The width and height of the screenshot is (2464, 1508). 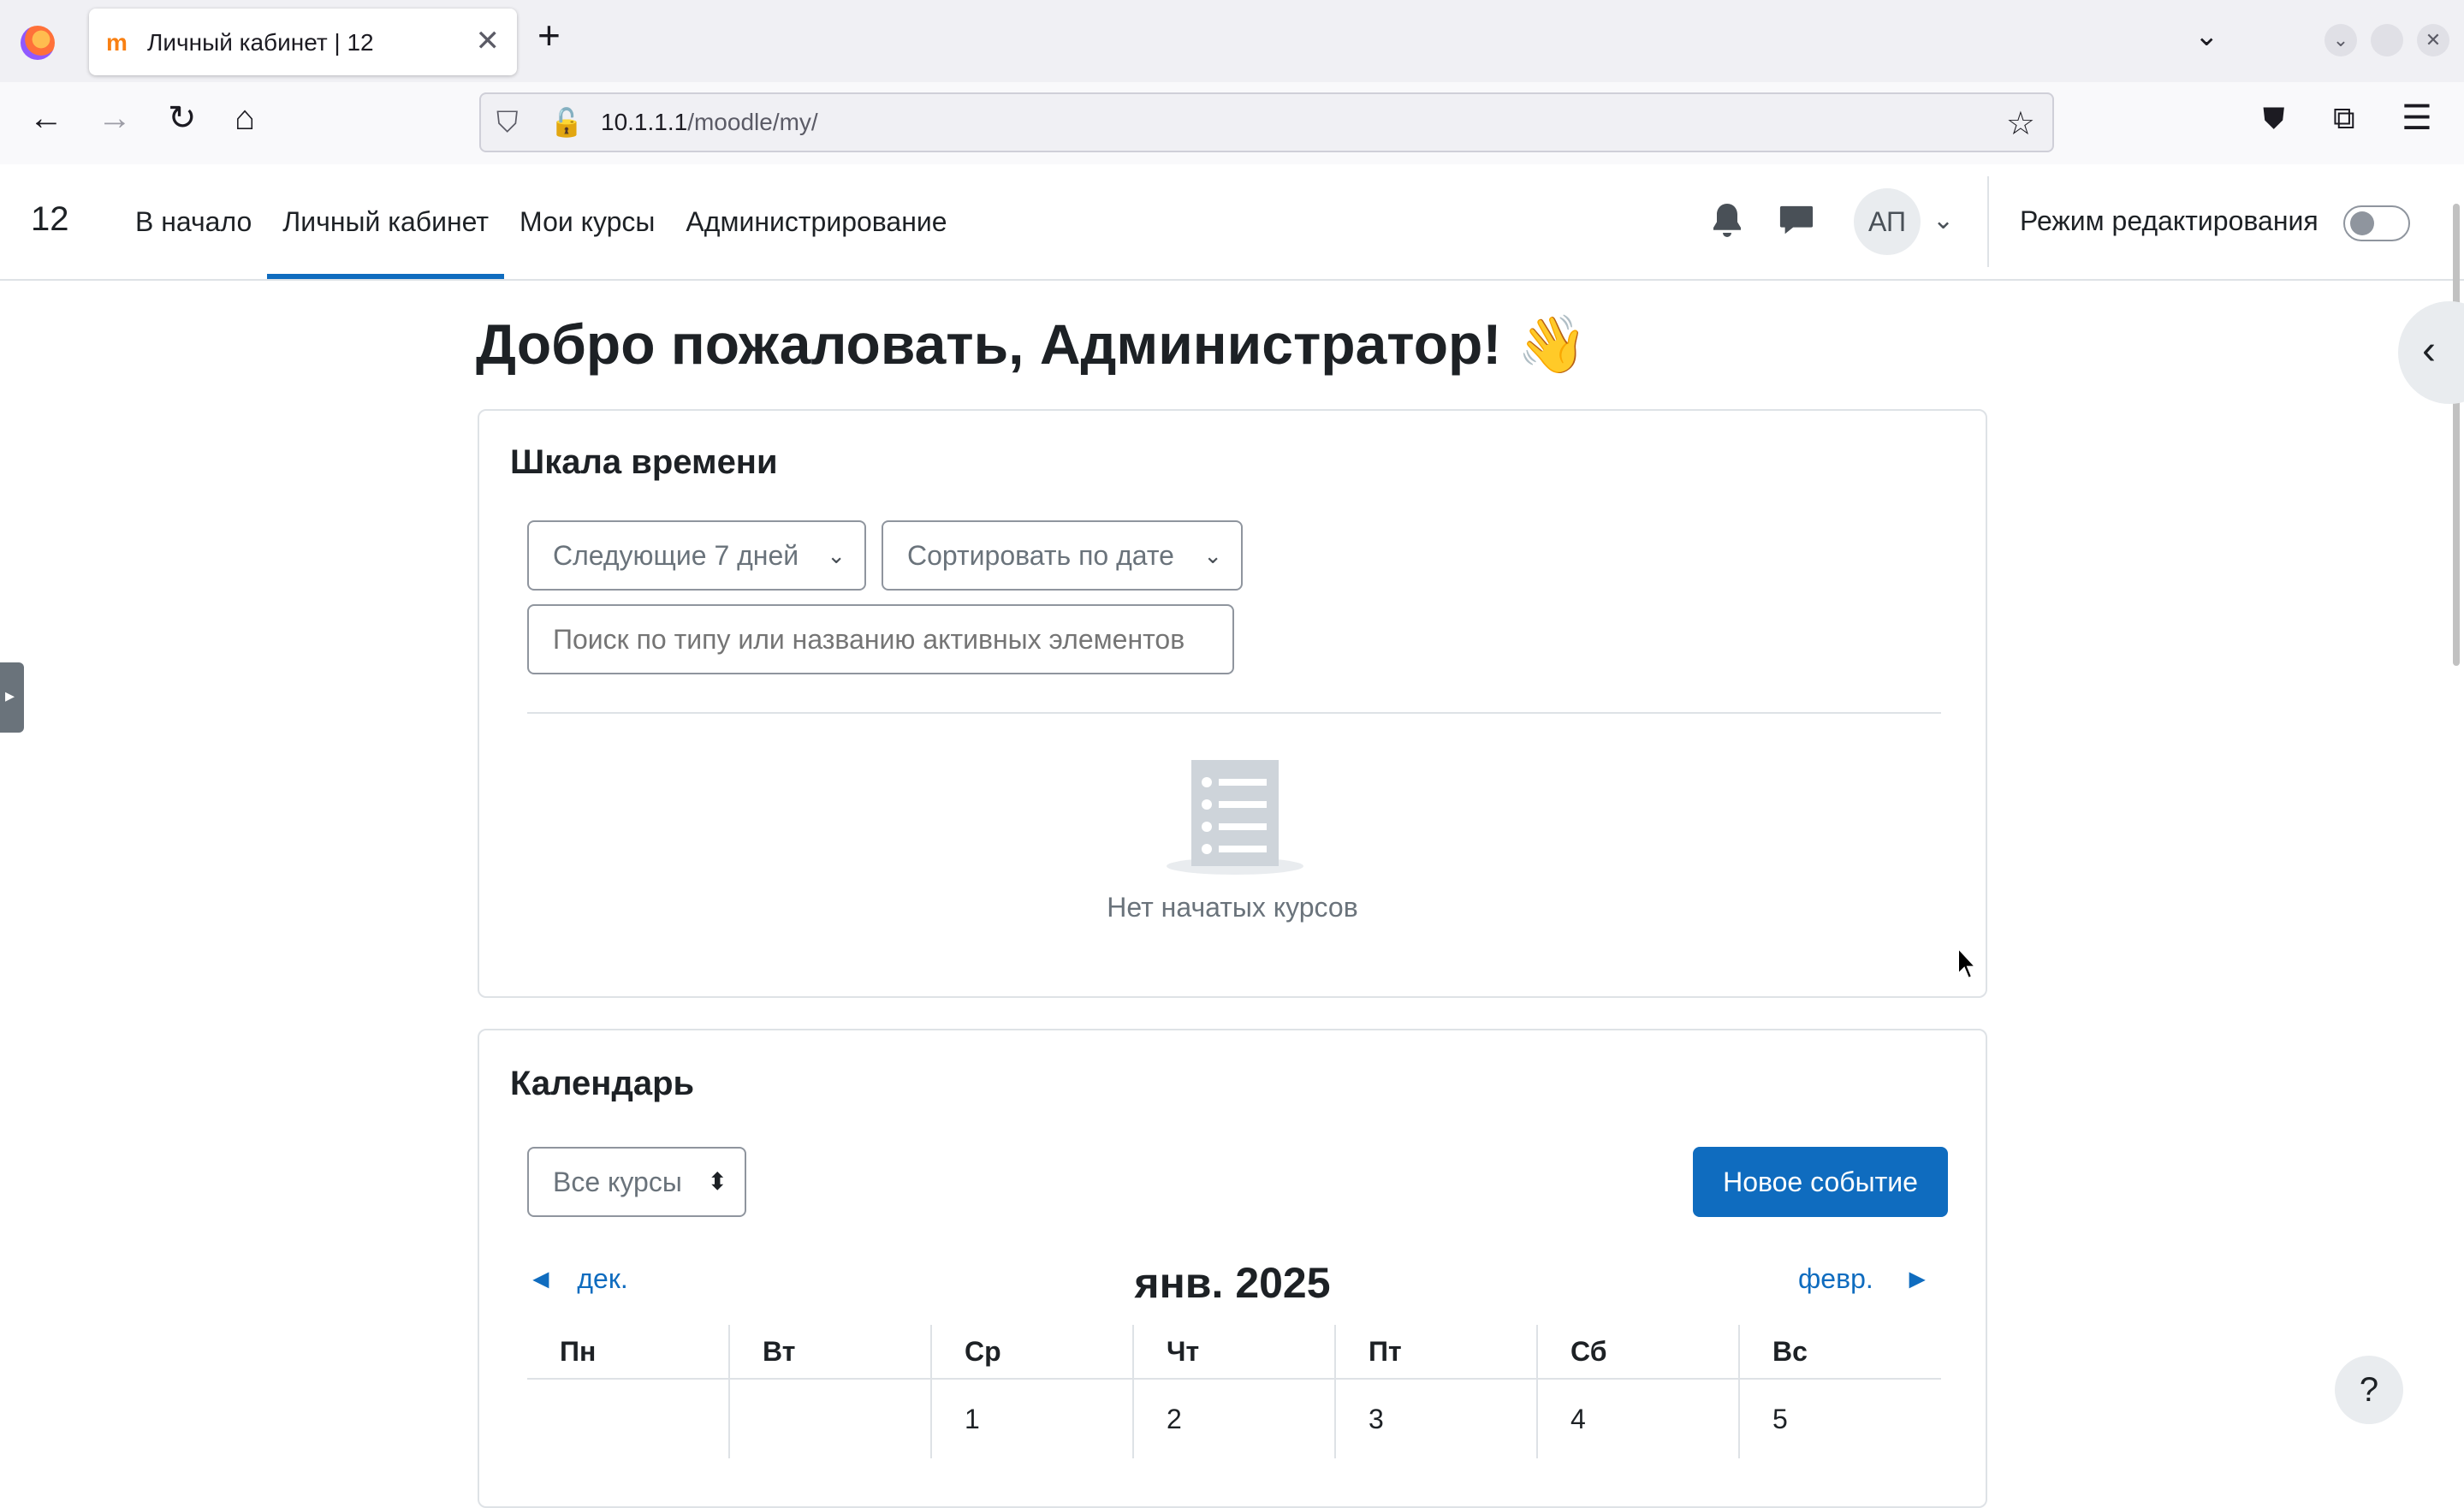 I want to click on calendar-course-select: Все курсы ⬍, so click(x=636, y=1182).